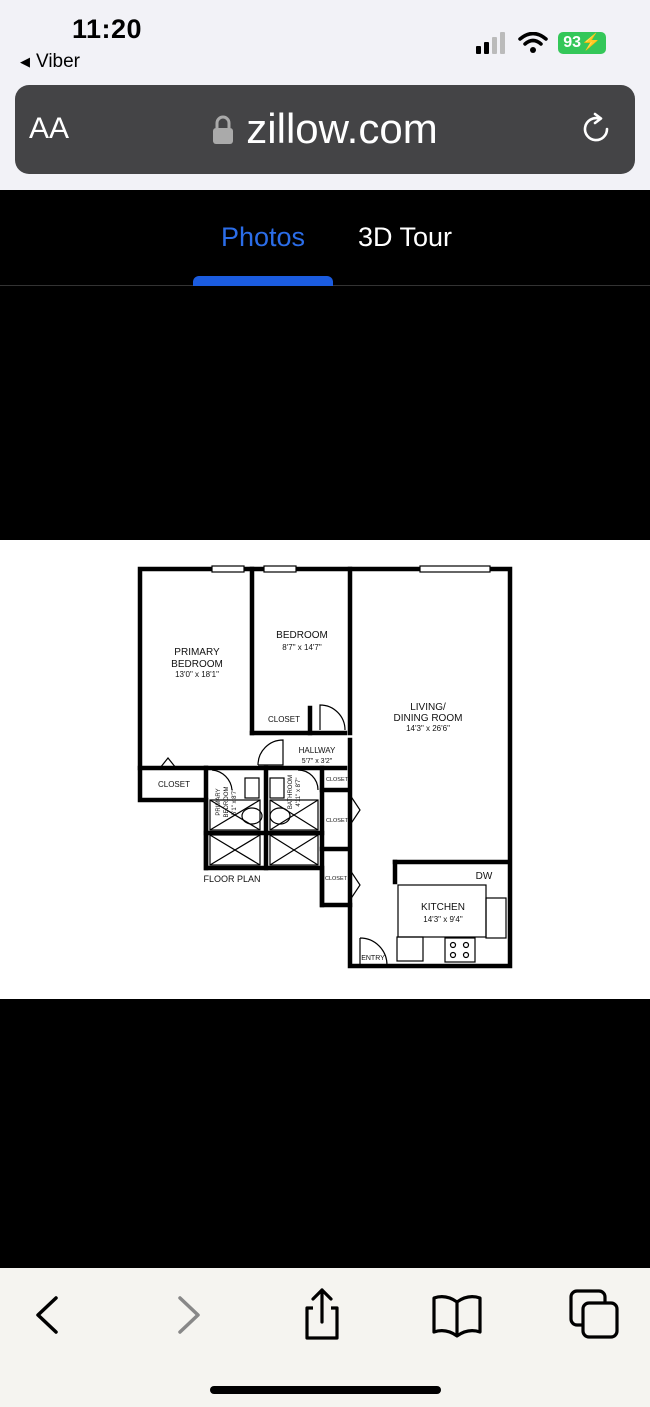  What do you see at coordinates (231, 879) in the screenshot?
I see `label-floor-plan: FLOOR PLAN` at bounding box center [231, 879].